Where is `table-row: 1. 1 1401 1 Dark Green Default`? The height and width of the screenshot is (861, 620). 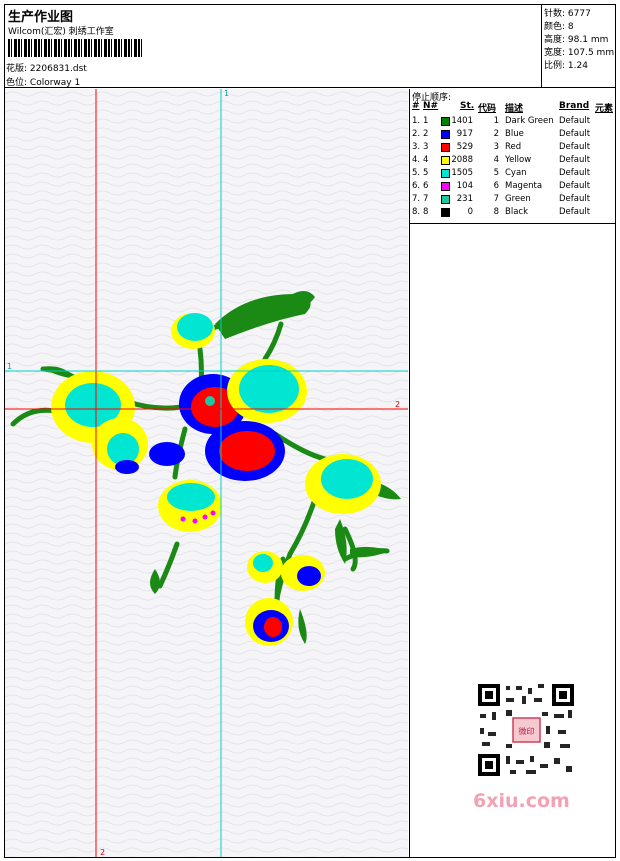 table-row: 1. 1 1401 1 Dark Green Default is located at coordinates (513, 122).